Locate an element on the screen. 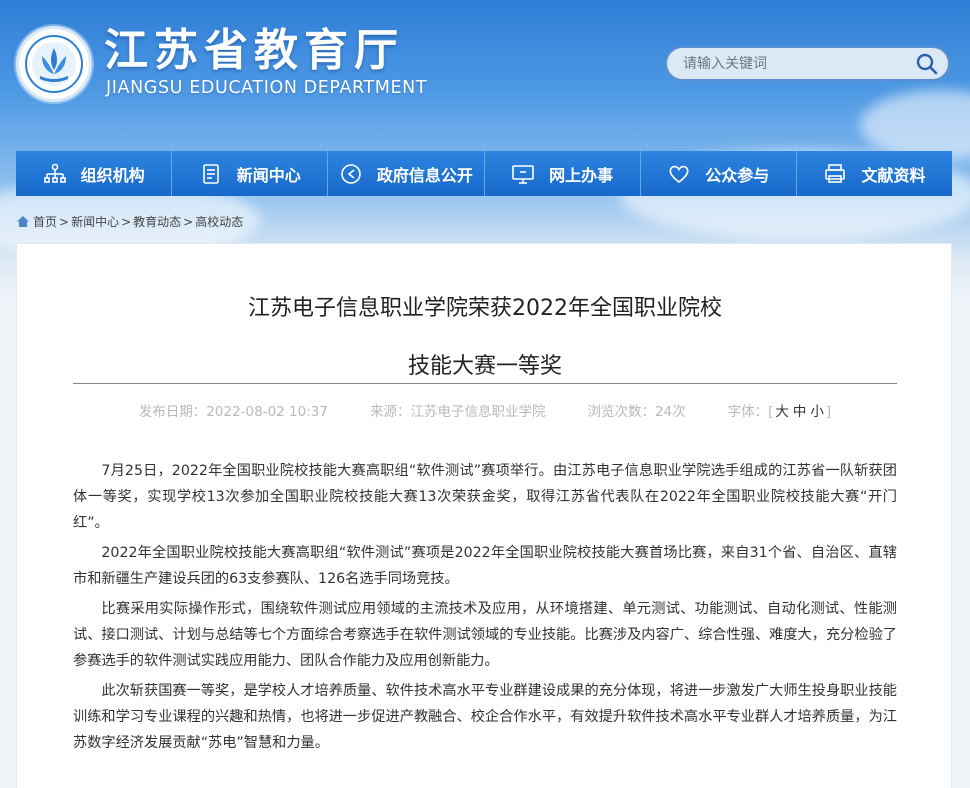  article-title: 江苏电子信息职业学院荣获2022年全国职业院校 技能大赛一等奖 is located at coordinates (485, 337).